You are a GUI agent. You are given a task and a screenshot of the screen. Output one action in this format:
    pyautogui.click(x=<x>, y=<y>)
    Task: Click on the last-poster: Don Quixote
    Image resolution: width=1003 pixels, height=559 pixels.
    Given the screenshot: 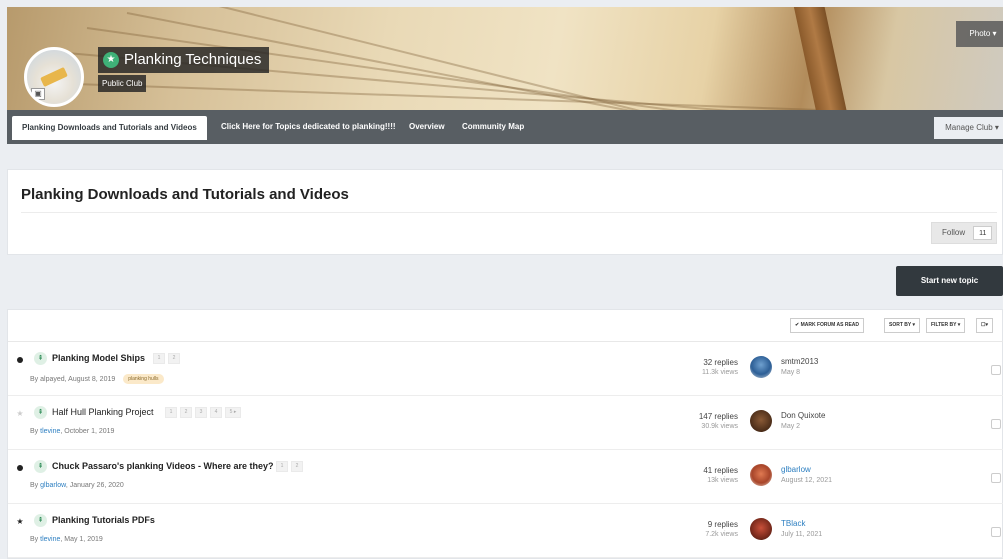 What is the action you would take?
    pyautogui.click(x=803, y=415)
    